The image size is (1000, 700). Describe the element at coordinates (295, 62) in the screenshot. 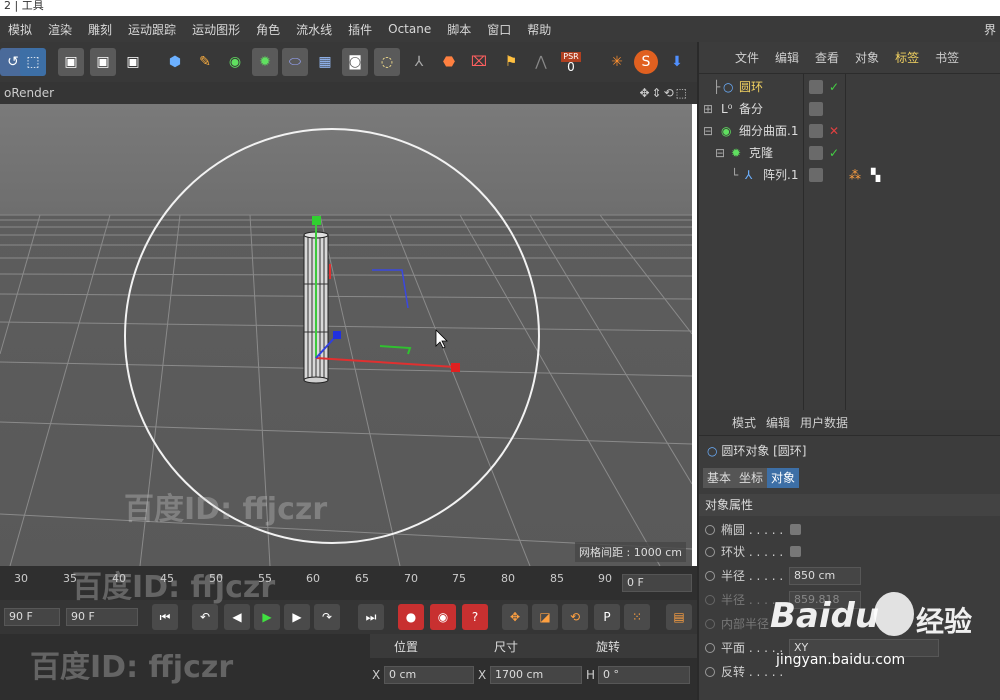

I see `deformer-icon: ⬭` at that location.